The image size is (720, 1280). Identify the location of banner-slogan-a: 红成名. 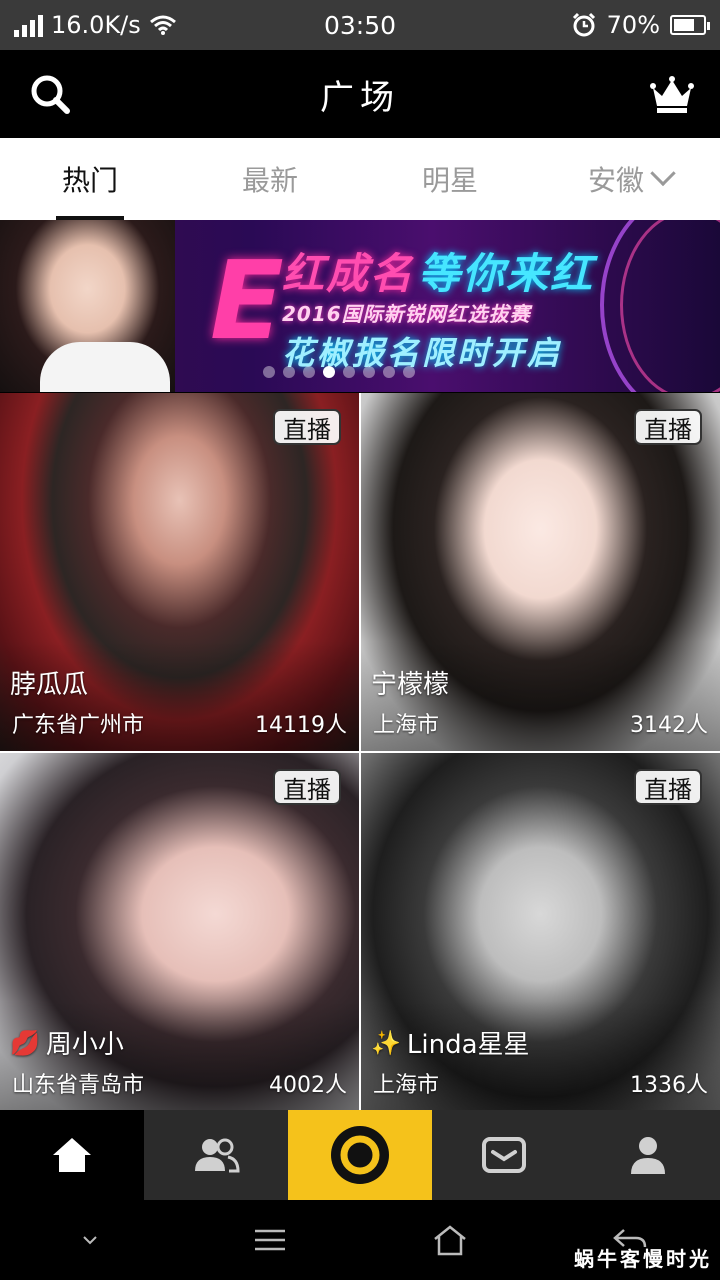
(348, 273).